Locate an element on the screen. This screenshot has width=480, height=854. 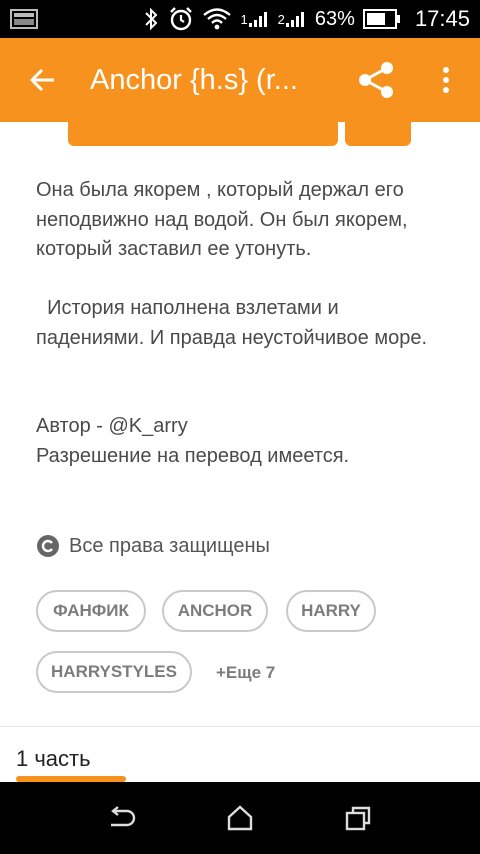
bluetooth-icon is located at coordinates (151, 19).